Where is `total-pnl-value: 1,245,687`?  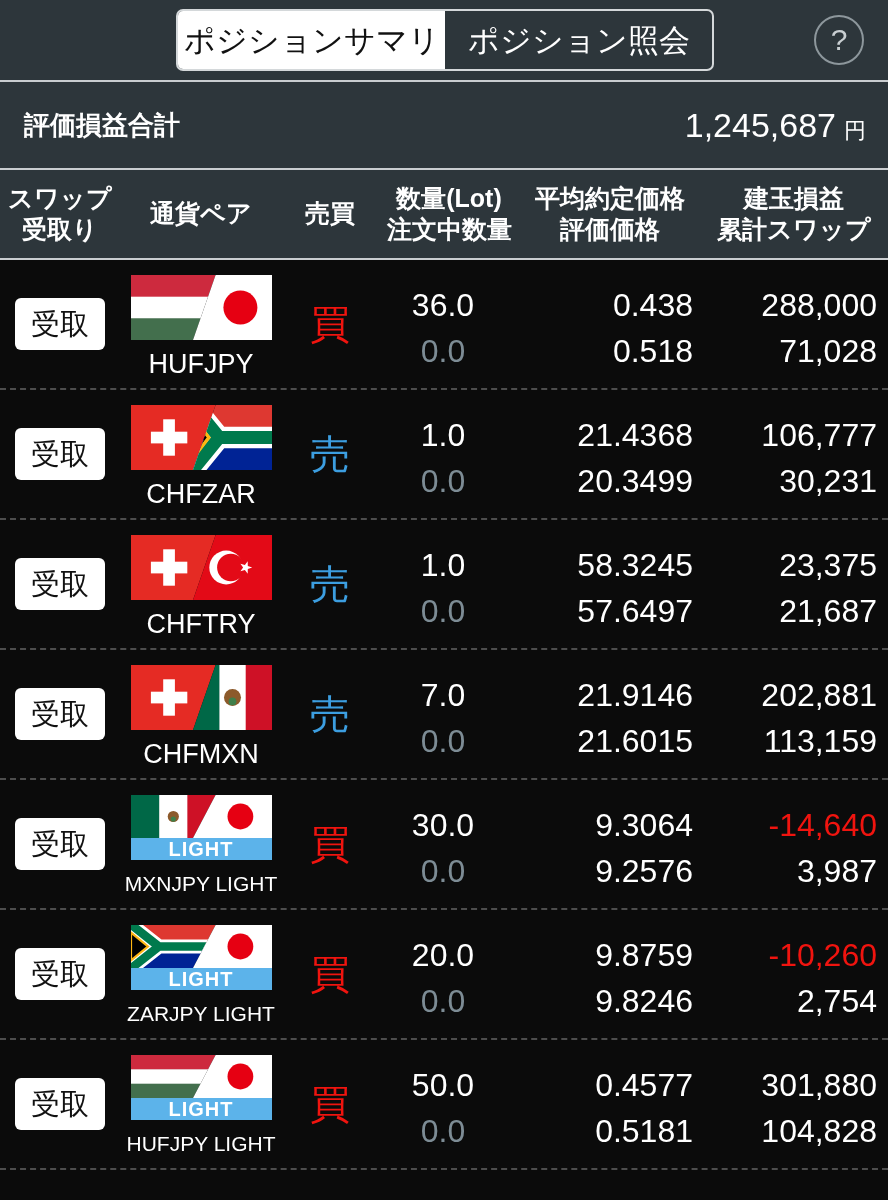
total-pnl-value: 1,245,687 is located at coordinates (760, 125).